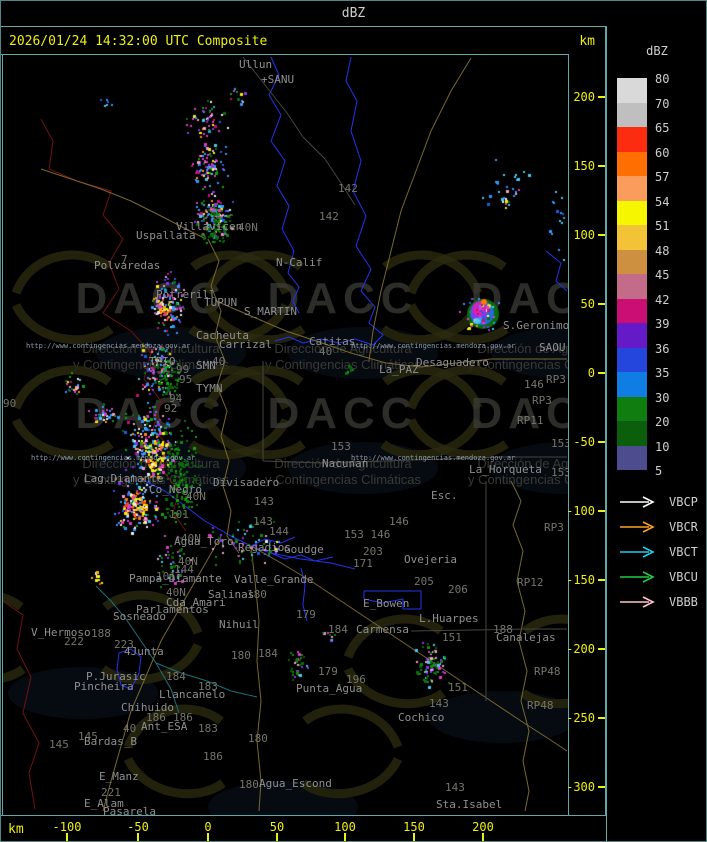  Describe the element at coordinates (164, 726) in the screenshot. I see `map-label: Ant_ESA` at that location.